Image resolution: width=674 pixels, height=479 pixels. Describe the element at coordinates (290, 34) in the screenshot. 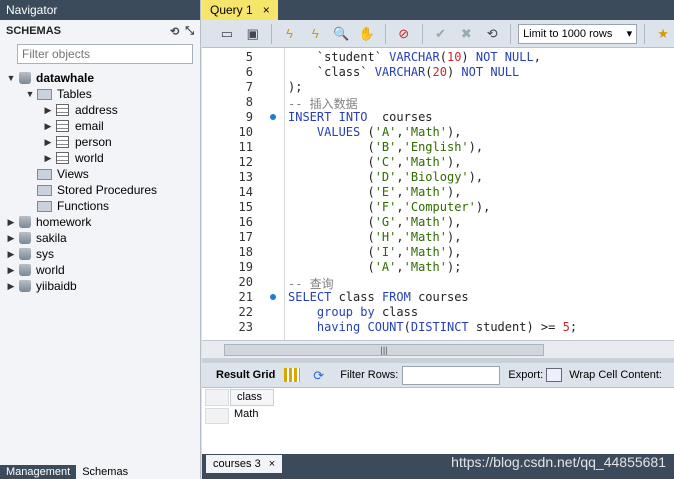

I see `execute-icon: ϟ` at that location.